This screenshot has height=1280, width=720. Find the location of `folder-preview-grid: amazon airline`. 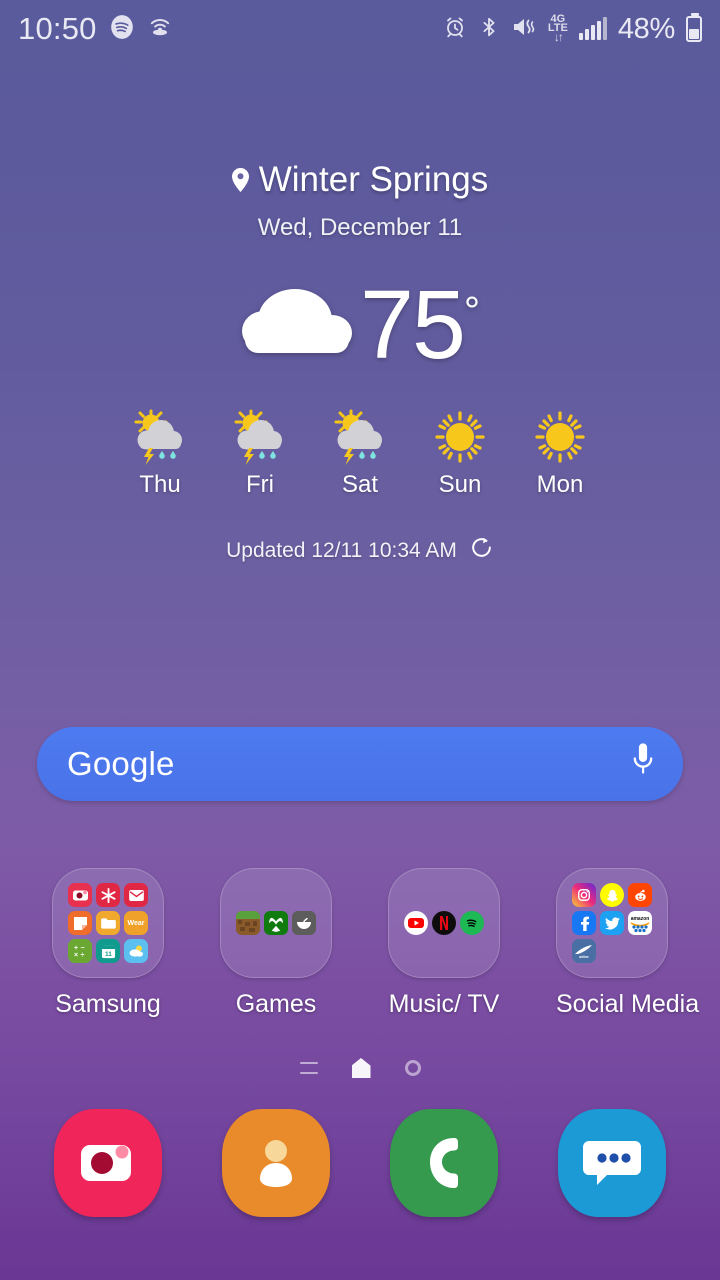

folder-preview-grid: amazon airline is located at coordinates (612, 923).